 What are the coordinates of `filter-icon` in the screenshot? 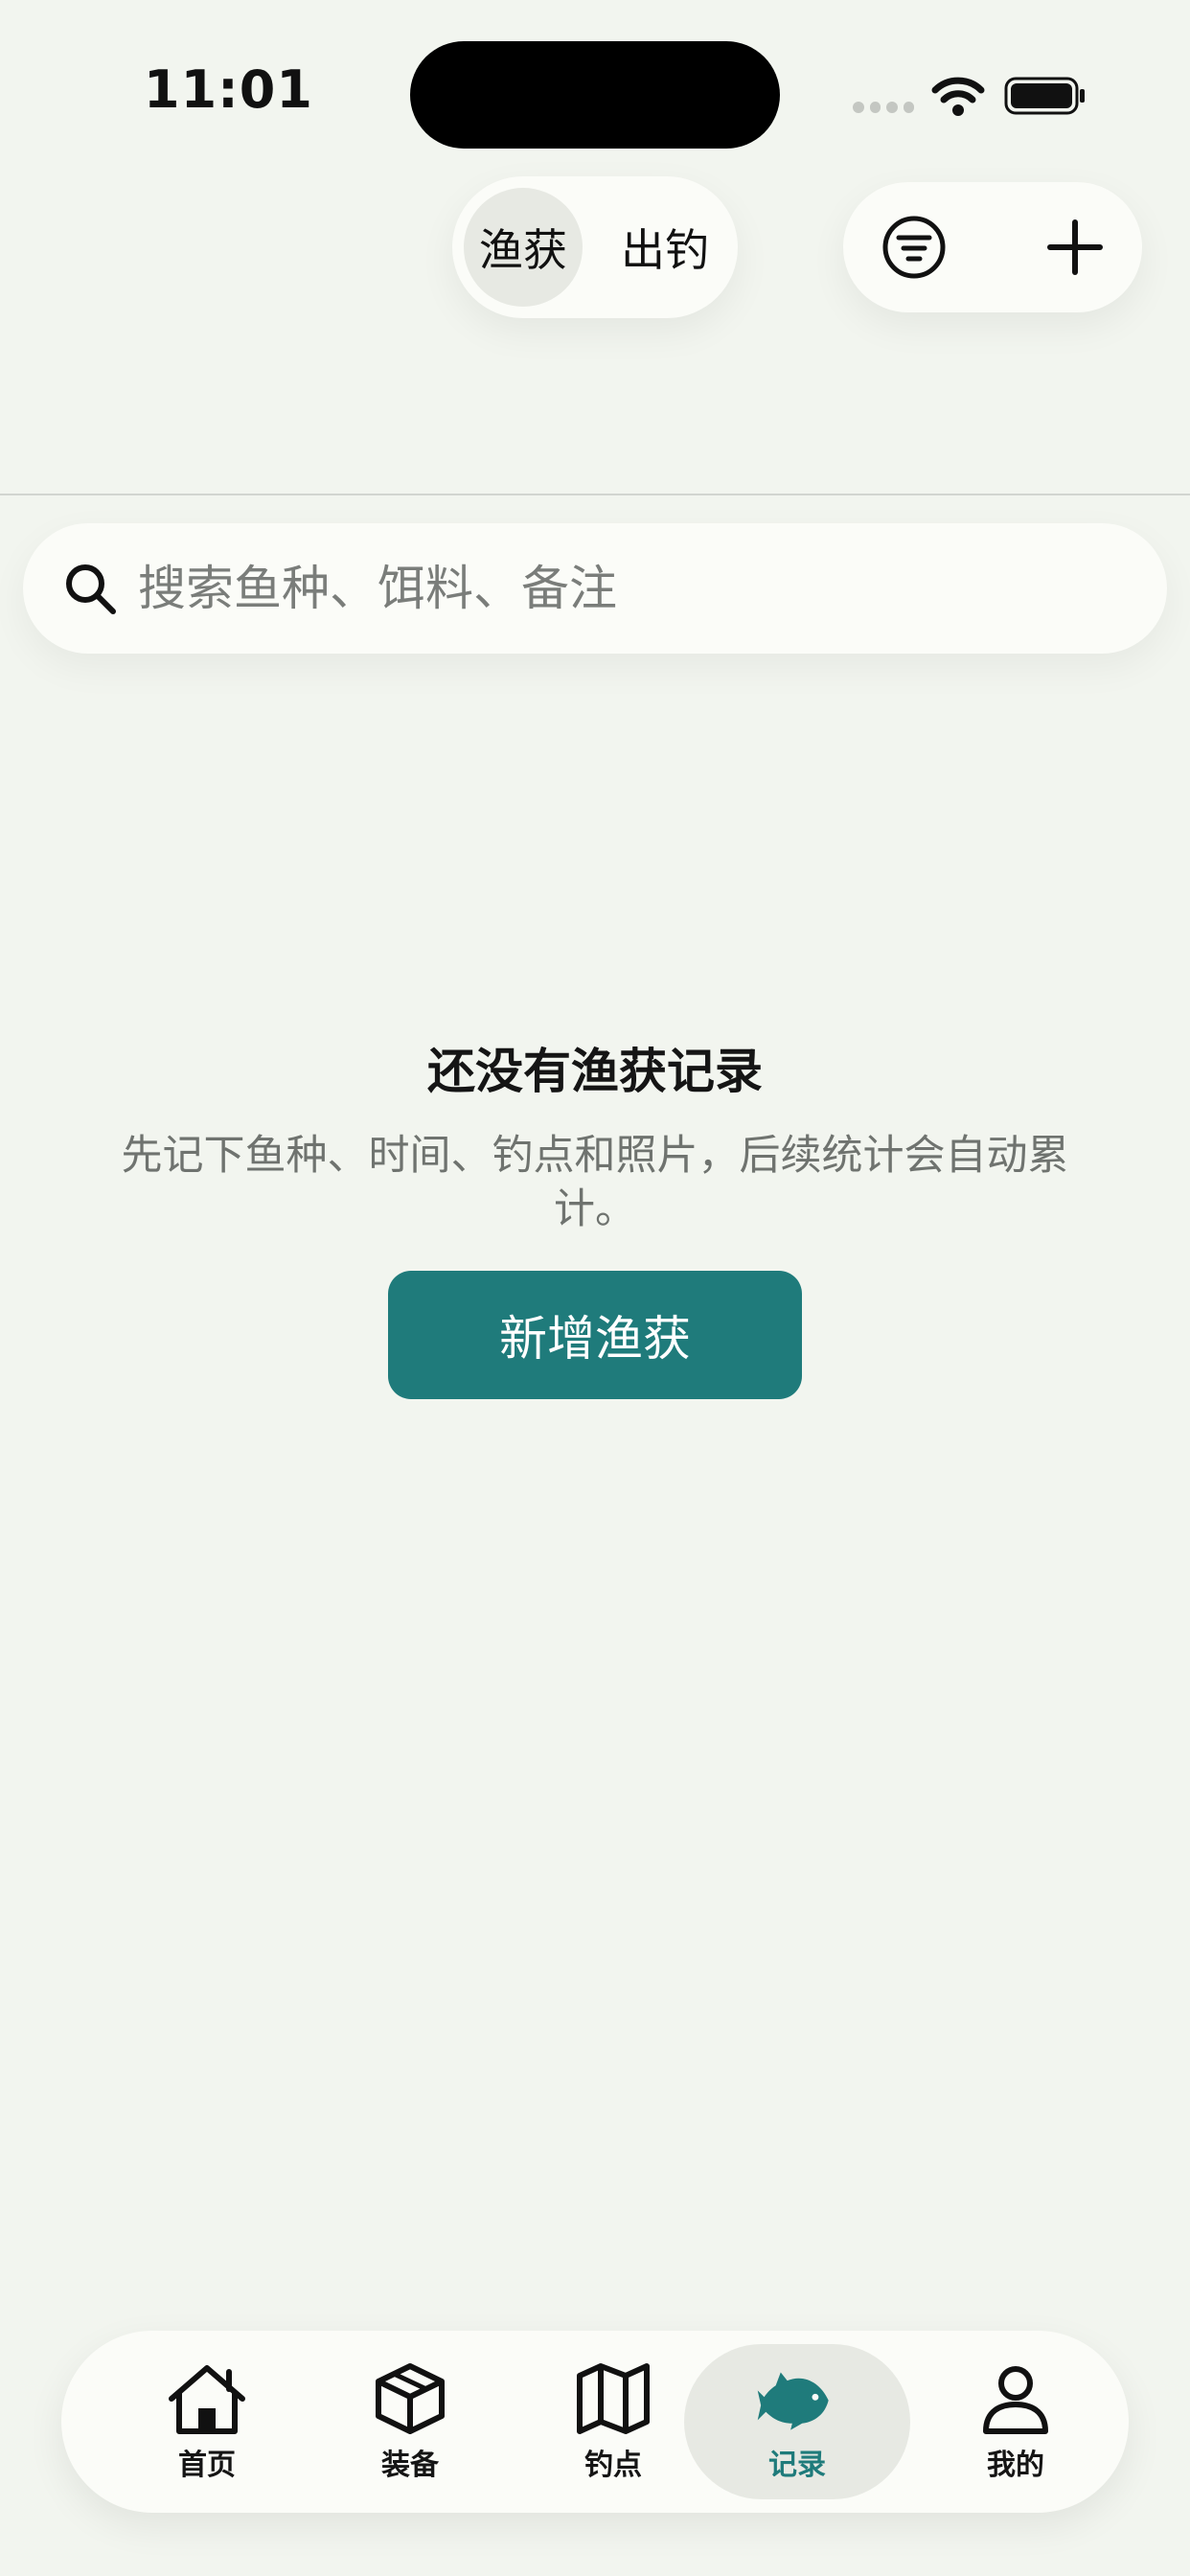 It's located at (914, 247).